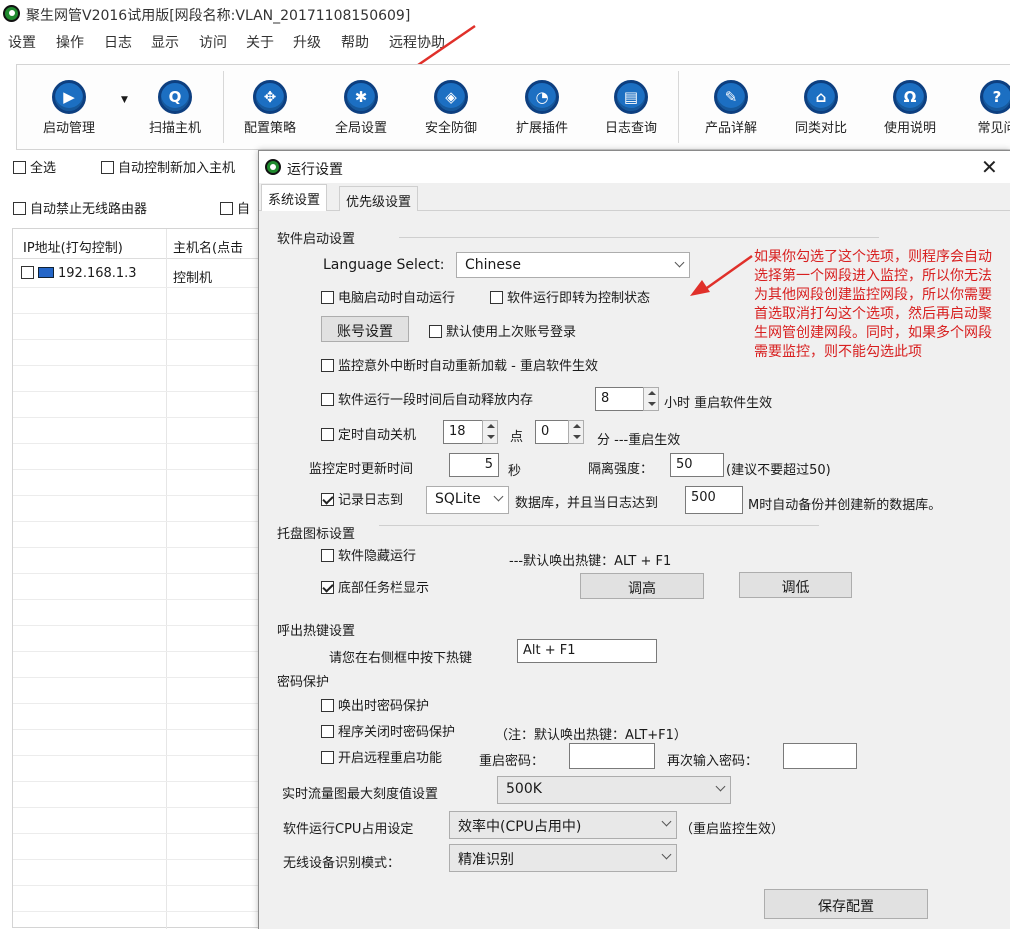 This screenshot has height=929, width=1010. I want to click on tab-system-settings: 系统设置, so click(294, 198).